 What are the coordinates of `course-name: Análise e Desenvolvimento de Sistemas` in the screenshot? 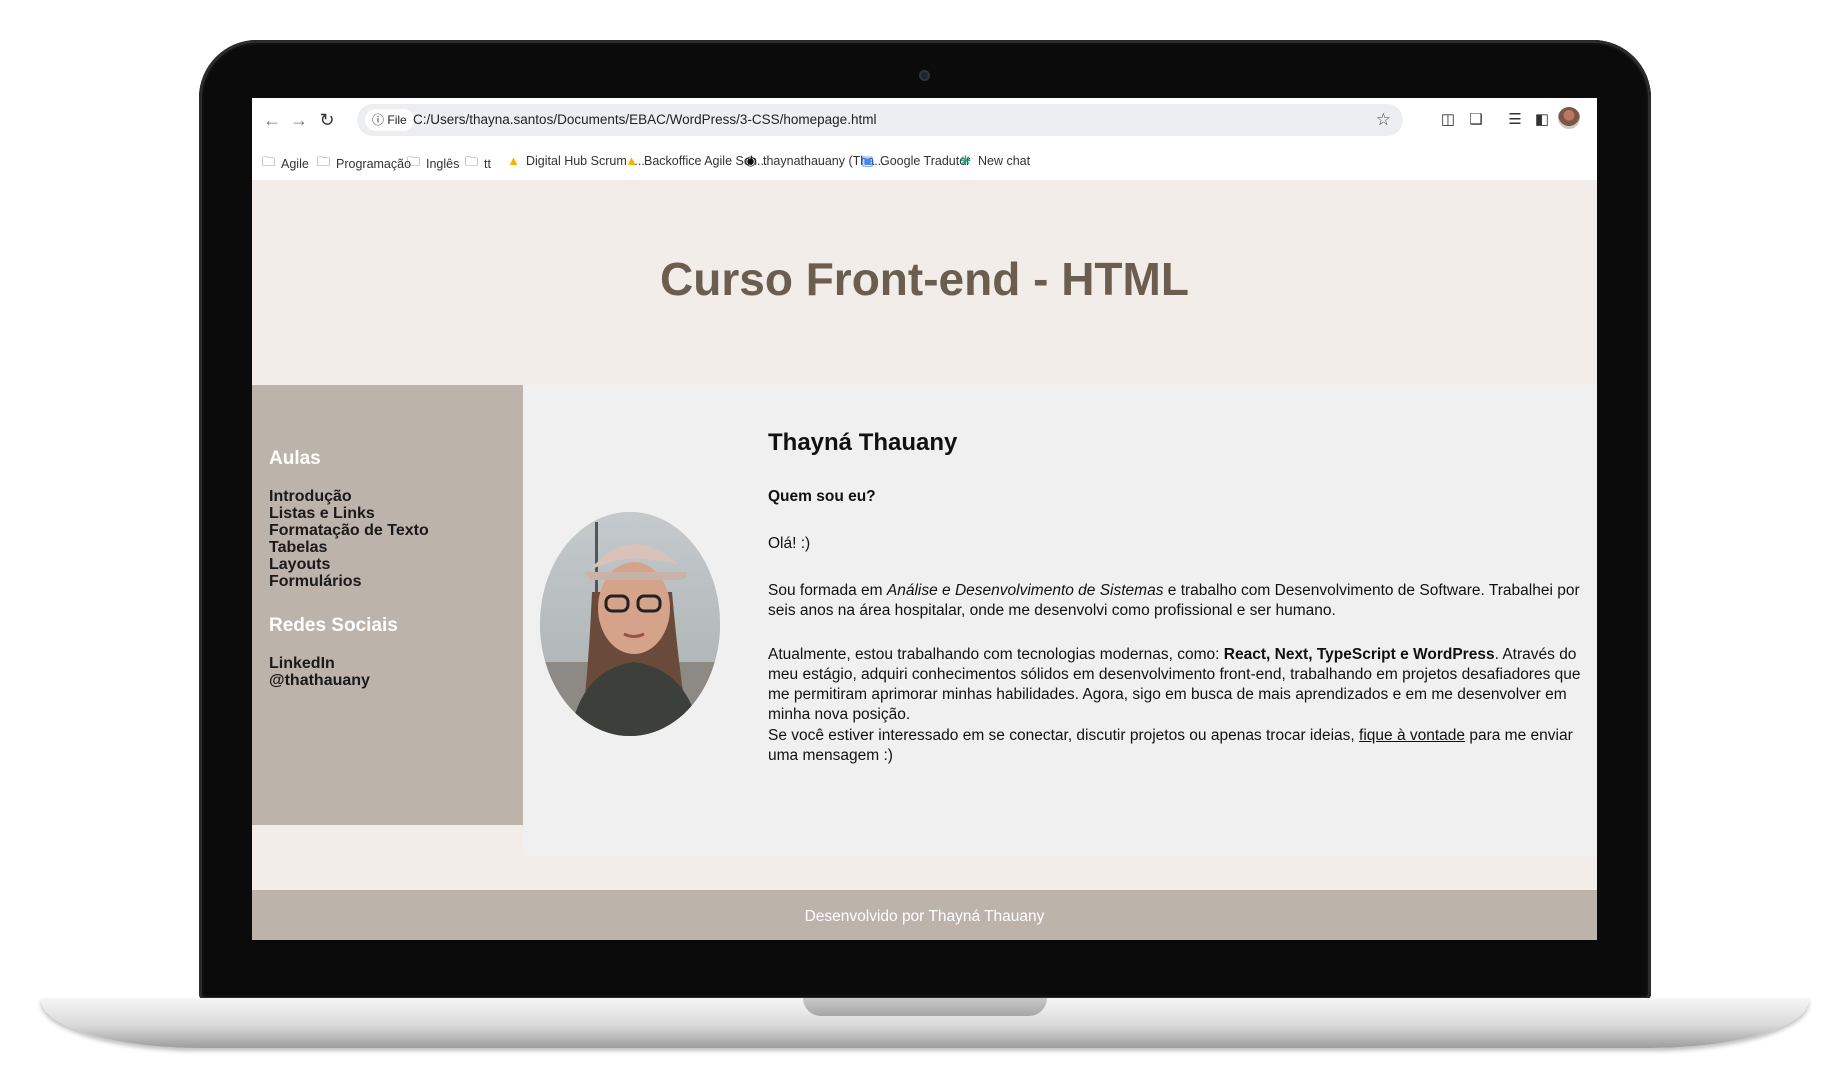 It's located at (1025, 590).